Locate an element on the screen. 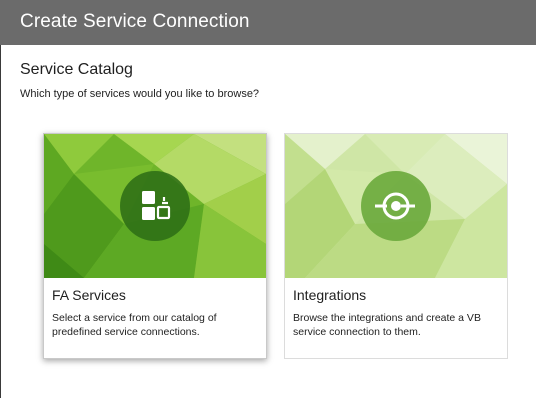 The image size is (536, 398). fa-services-blocks-icon is located at coordinates (156, 205).